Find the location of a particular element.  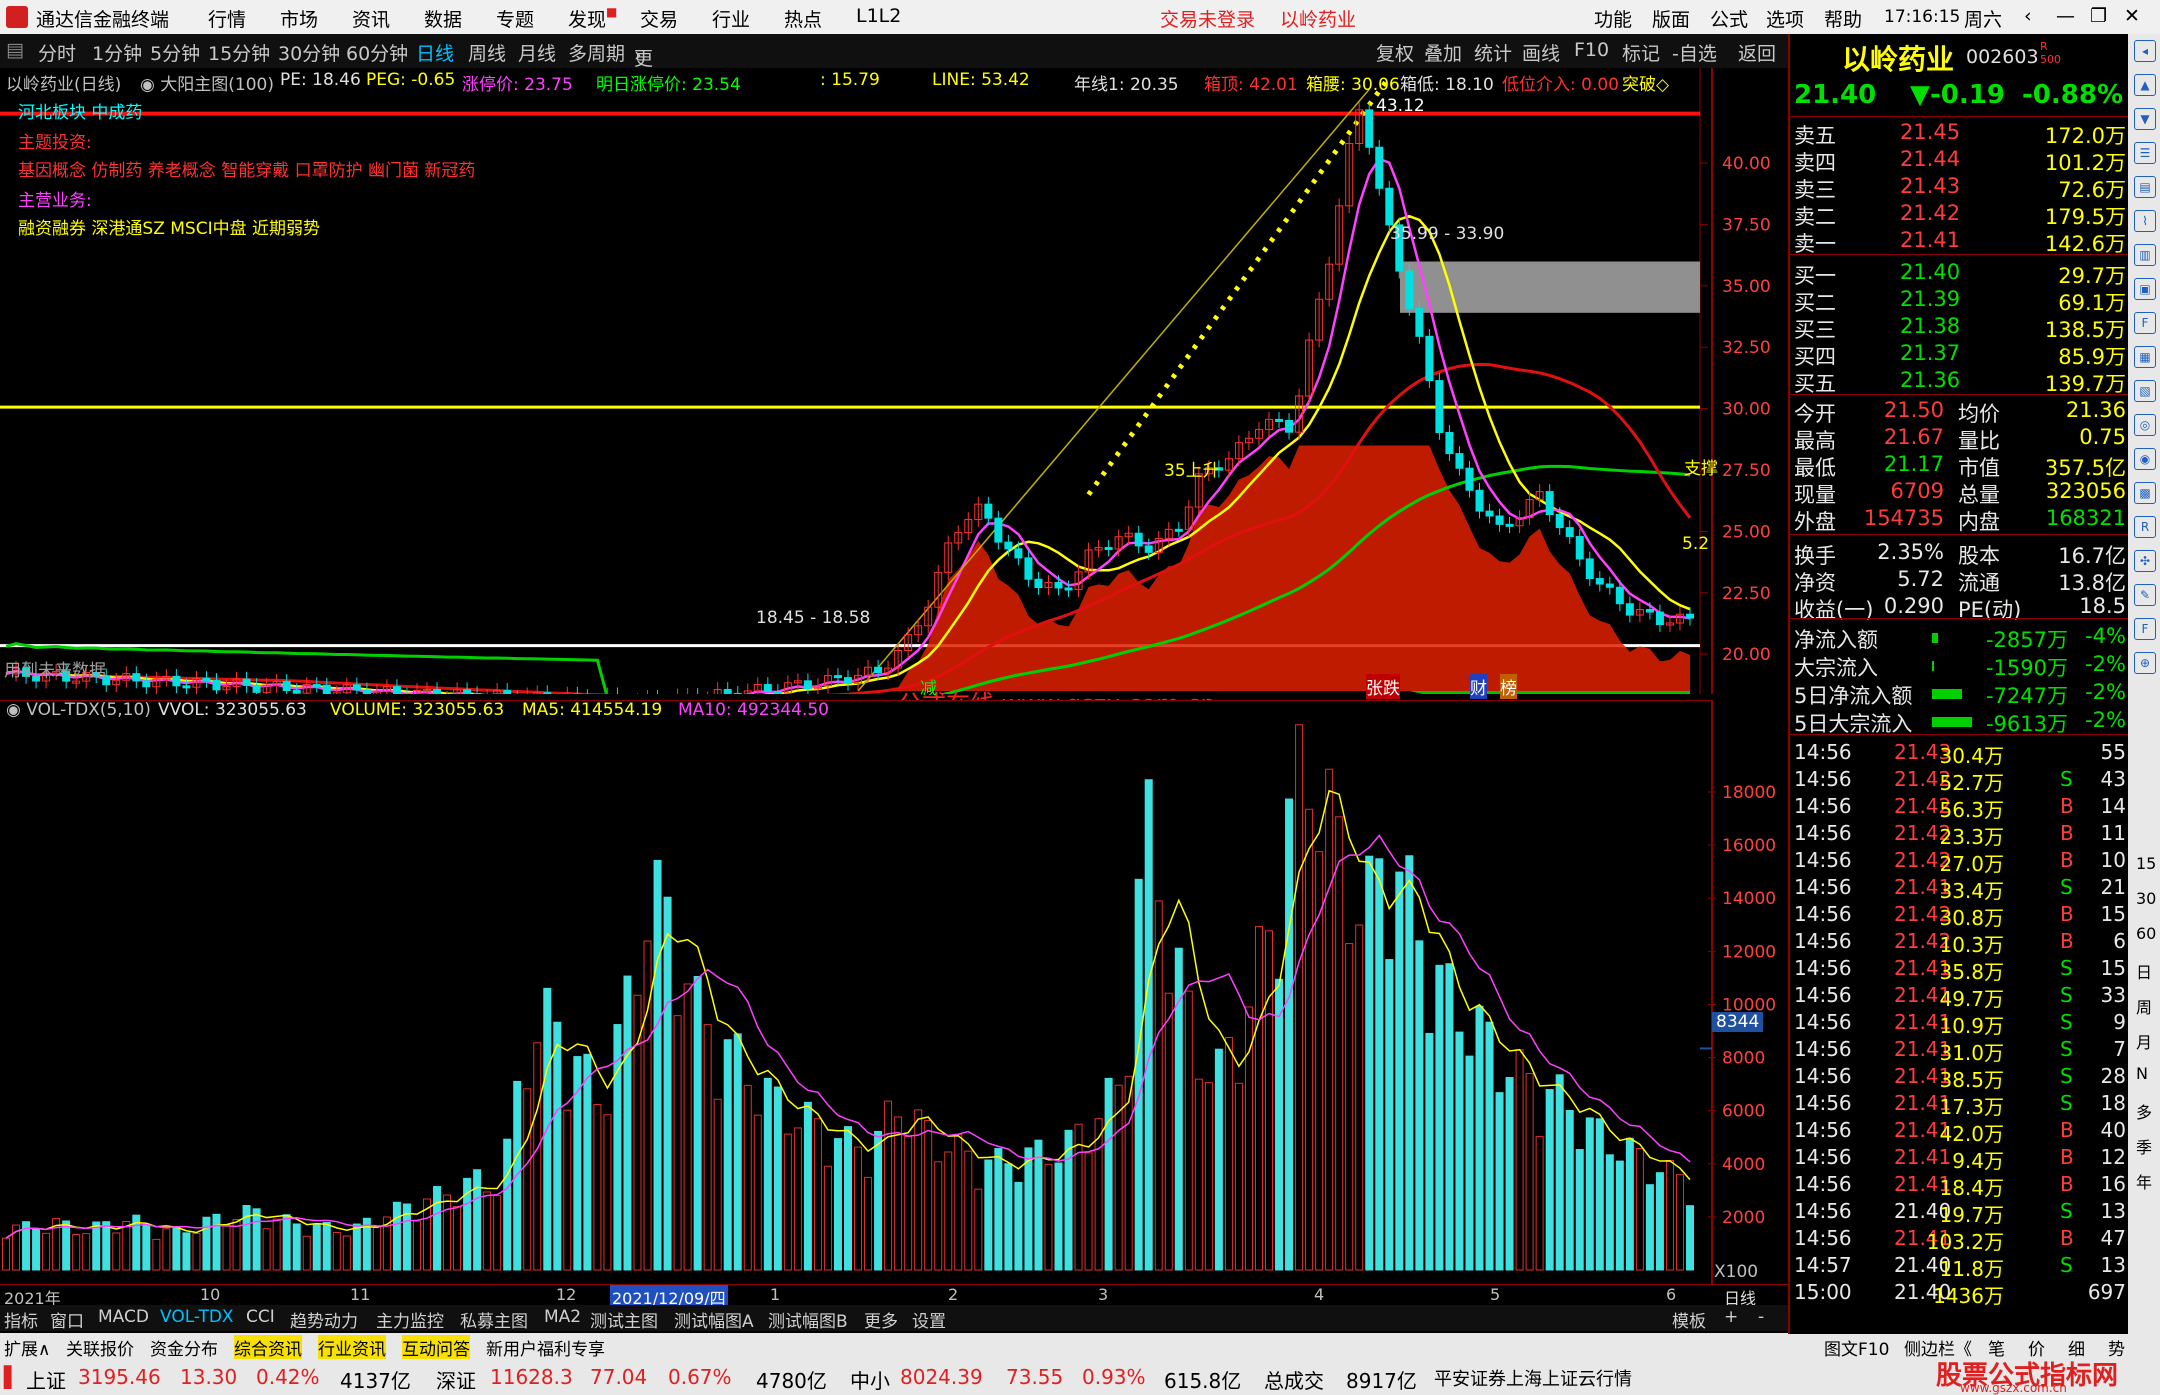

side-period-9: 年 is located at coordinates (2144, 1181).